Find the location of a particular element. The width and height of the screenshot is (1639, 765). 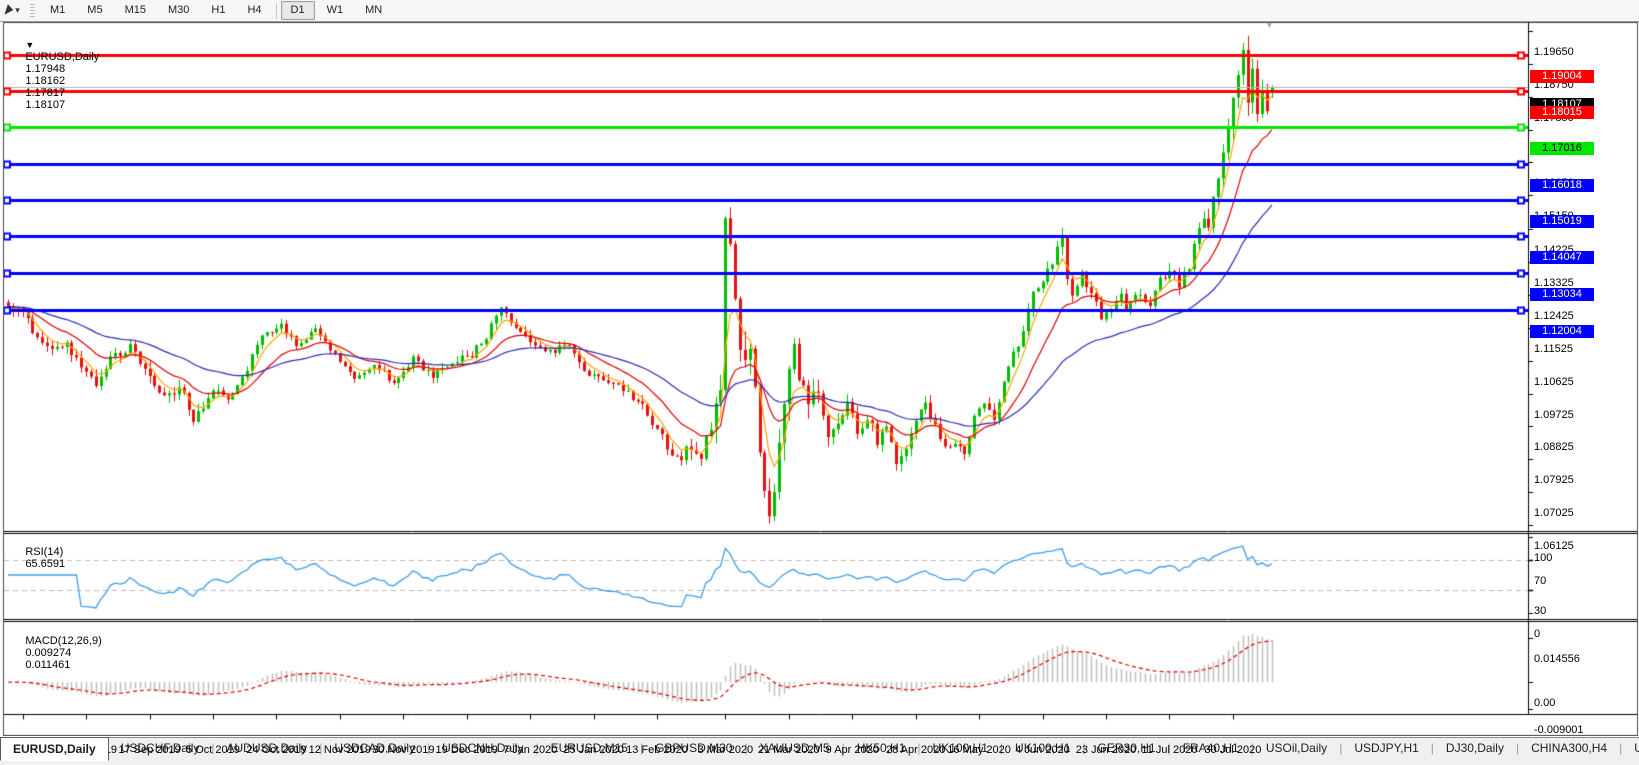

date-tick-label: 11 Jul 2020 is located at coordinates (1169, 749).